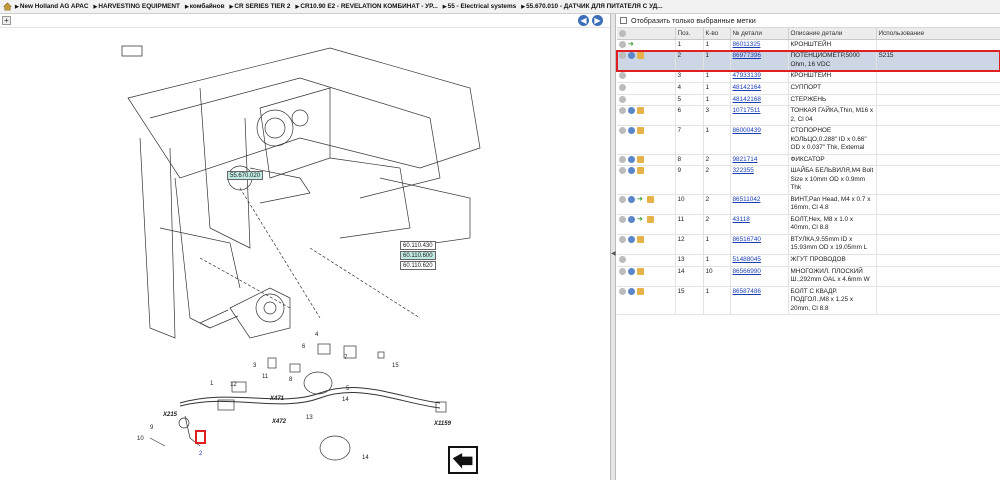  I want to click on breadcrumb-item: ▶HARVESTING EQUIPMENT, so click(137, 6).